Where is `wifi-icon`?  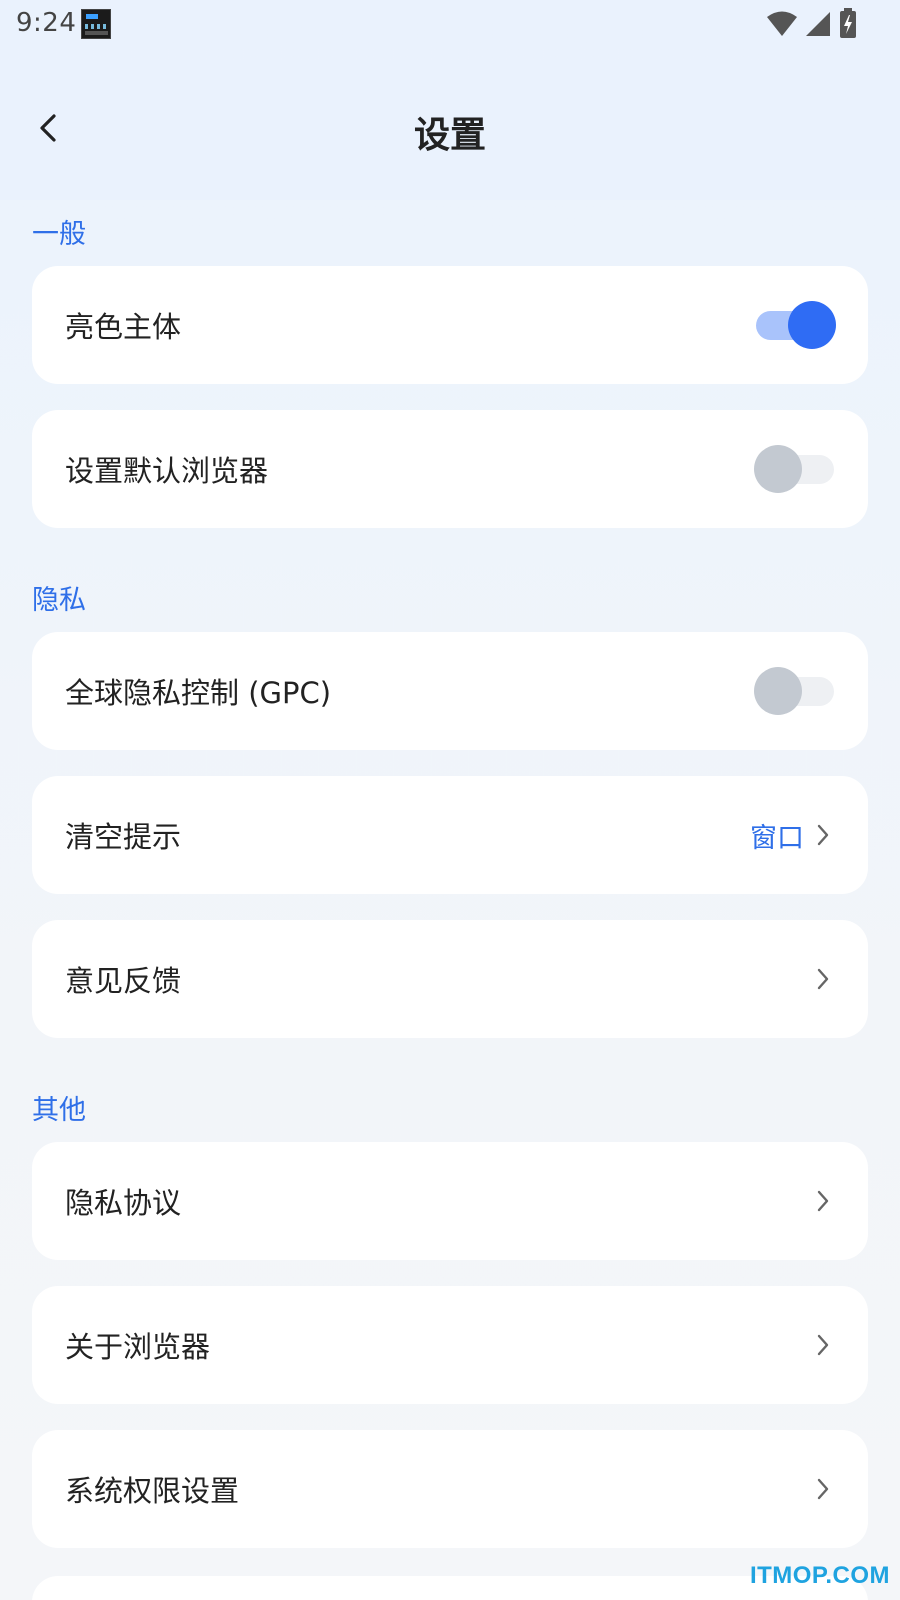 wifi-icon is located at coordinates (782, 23).